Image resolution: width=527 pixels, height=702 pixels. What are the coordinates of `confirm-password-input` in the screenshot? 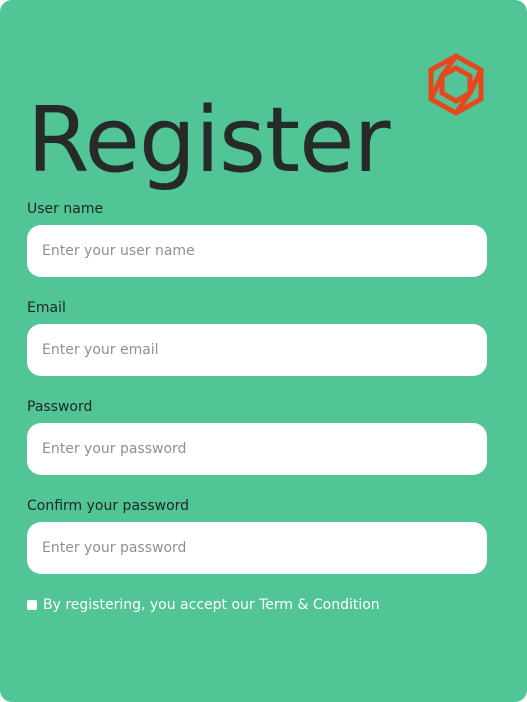 It's located at (257, 548).